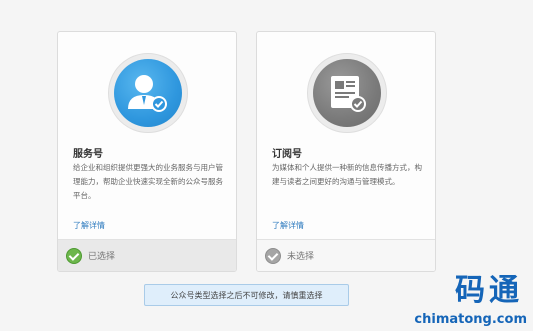 The image size is (533, 331). I want to click on card-description: 为媒体和个人提供一种新的信息传播方式，构建与读者之间更好的沟通与管理模式。, so click(347, 174).